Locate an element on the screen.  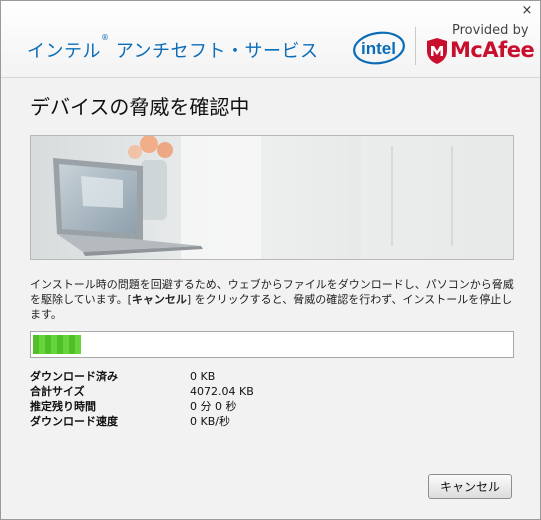
description-cancel-emphasis: キャンセル is located at coordinates (159, 299).